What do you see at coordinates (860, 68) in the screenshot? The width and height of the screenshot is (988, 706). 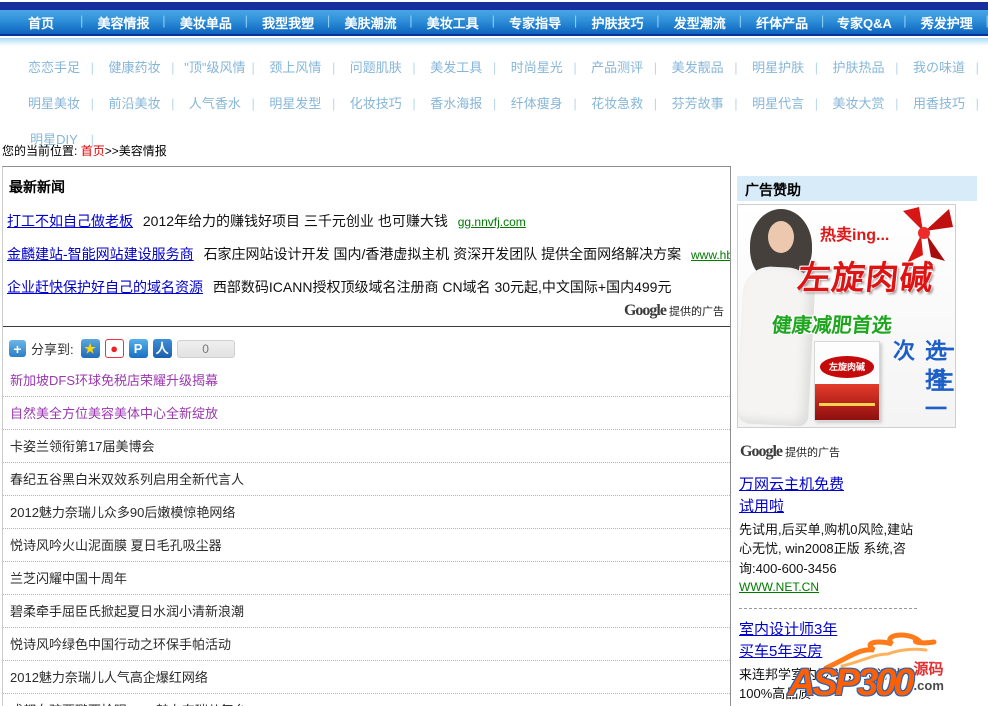 I see `subnav-link: 护肤热品` at bounding box center [860, 68].